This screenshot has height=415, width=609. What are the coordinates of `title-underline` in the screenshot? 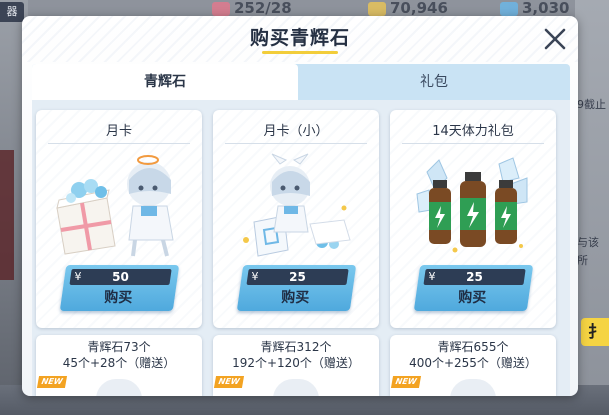 It's located at (300, 52).